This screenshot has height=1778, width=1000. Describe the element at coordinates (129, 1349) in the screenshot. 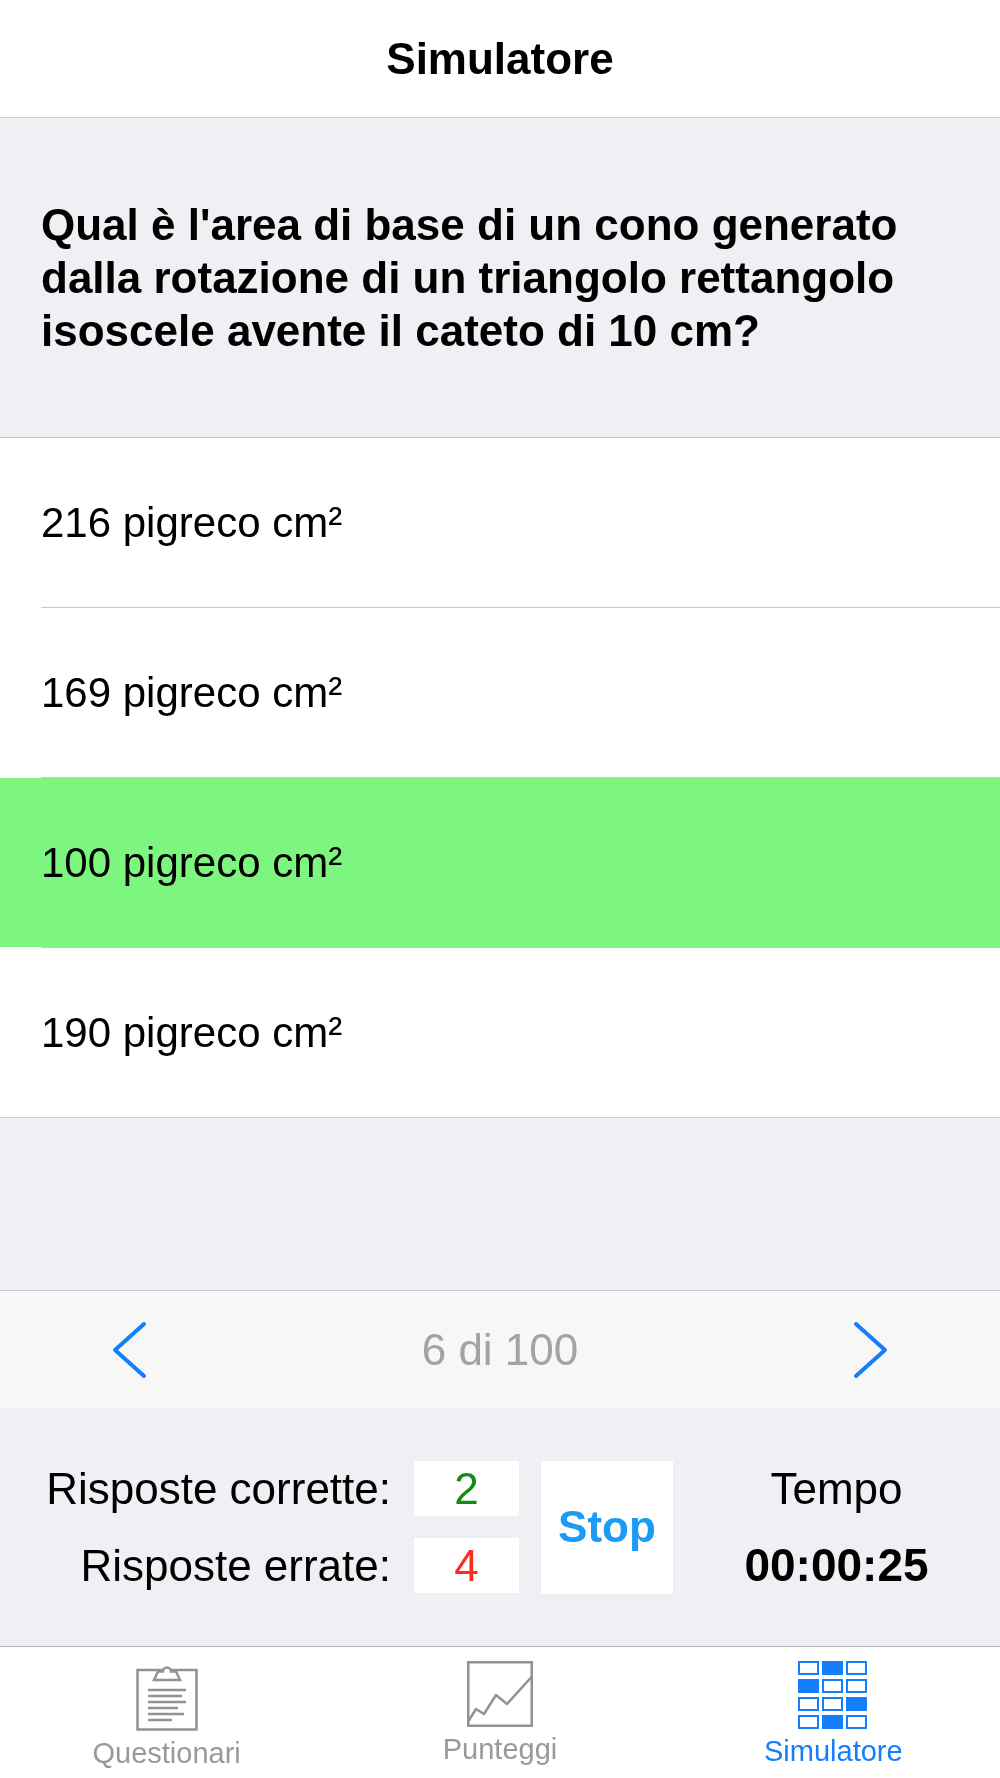

I see `chevron-left-icon` at that location.